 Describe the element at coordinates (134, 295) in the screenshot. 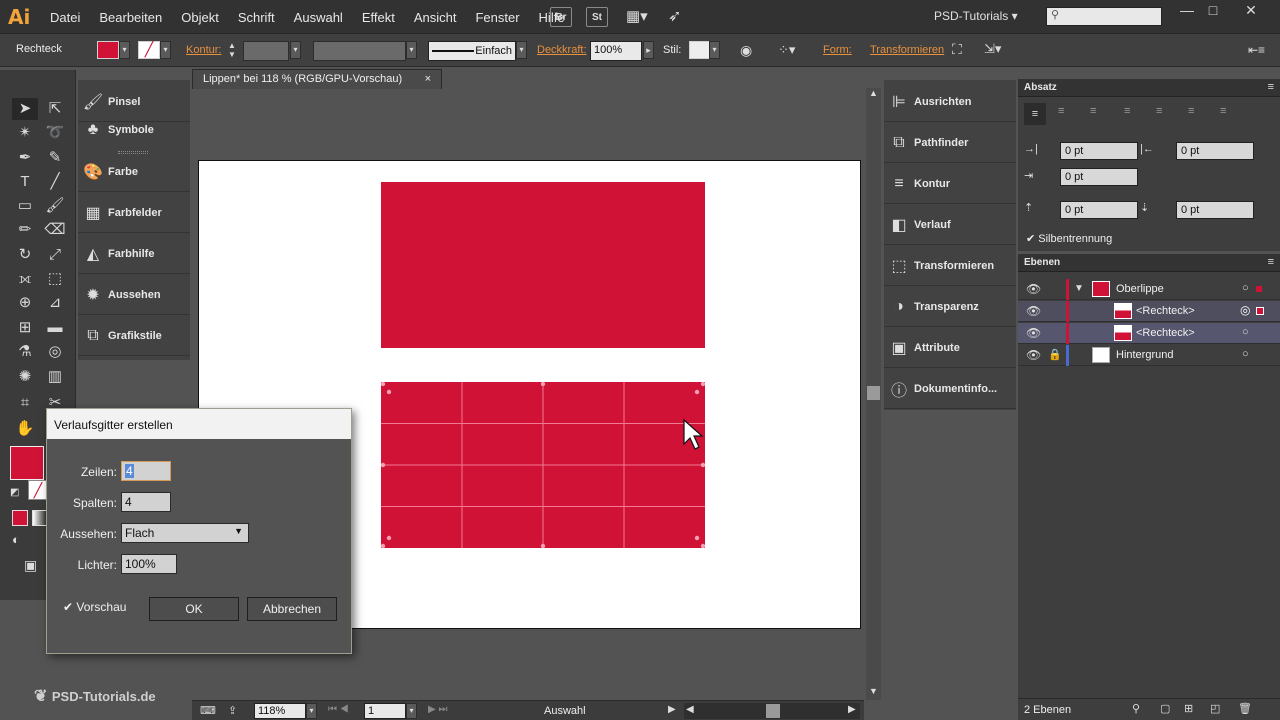

I see `panel-aussehen: ✹ Aussehen` at that location.